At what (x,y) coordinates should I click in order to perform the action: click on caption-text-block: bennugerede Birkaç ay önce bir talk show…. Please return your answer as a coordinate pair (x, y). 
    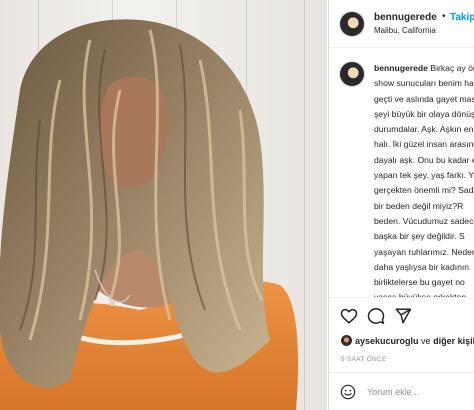
    Looking at the image, I should click on (424, 179).